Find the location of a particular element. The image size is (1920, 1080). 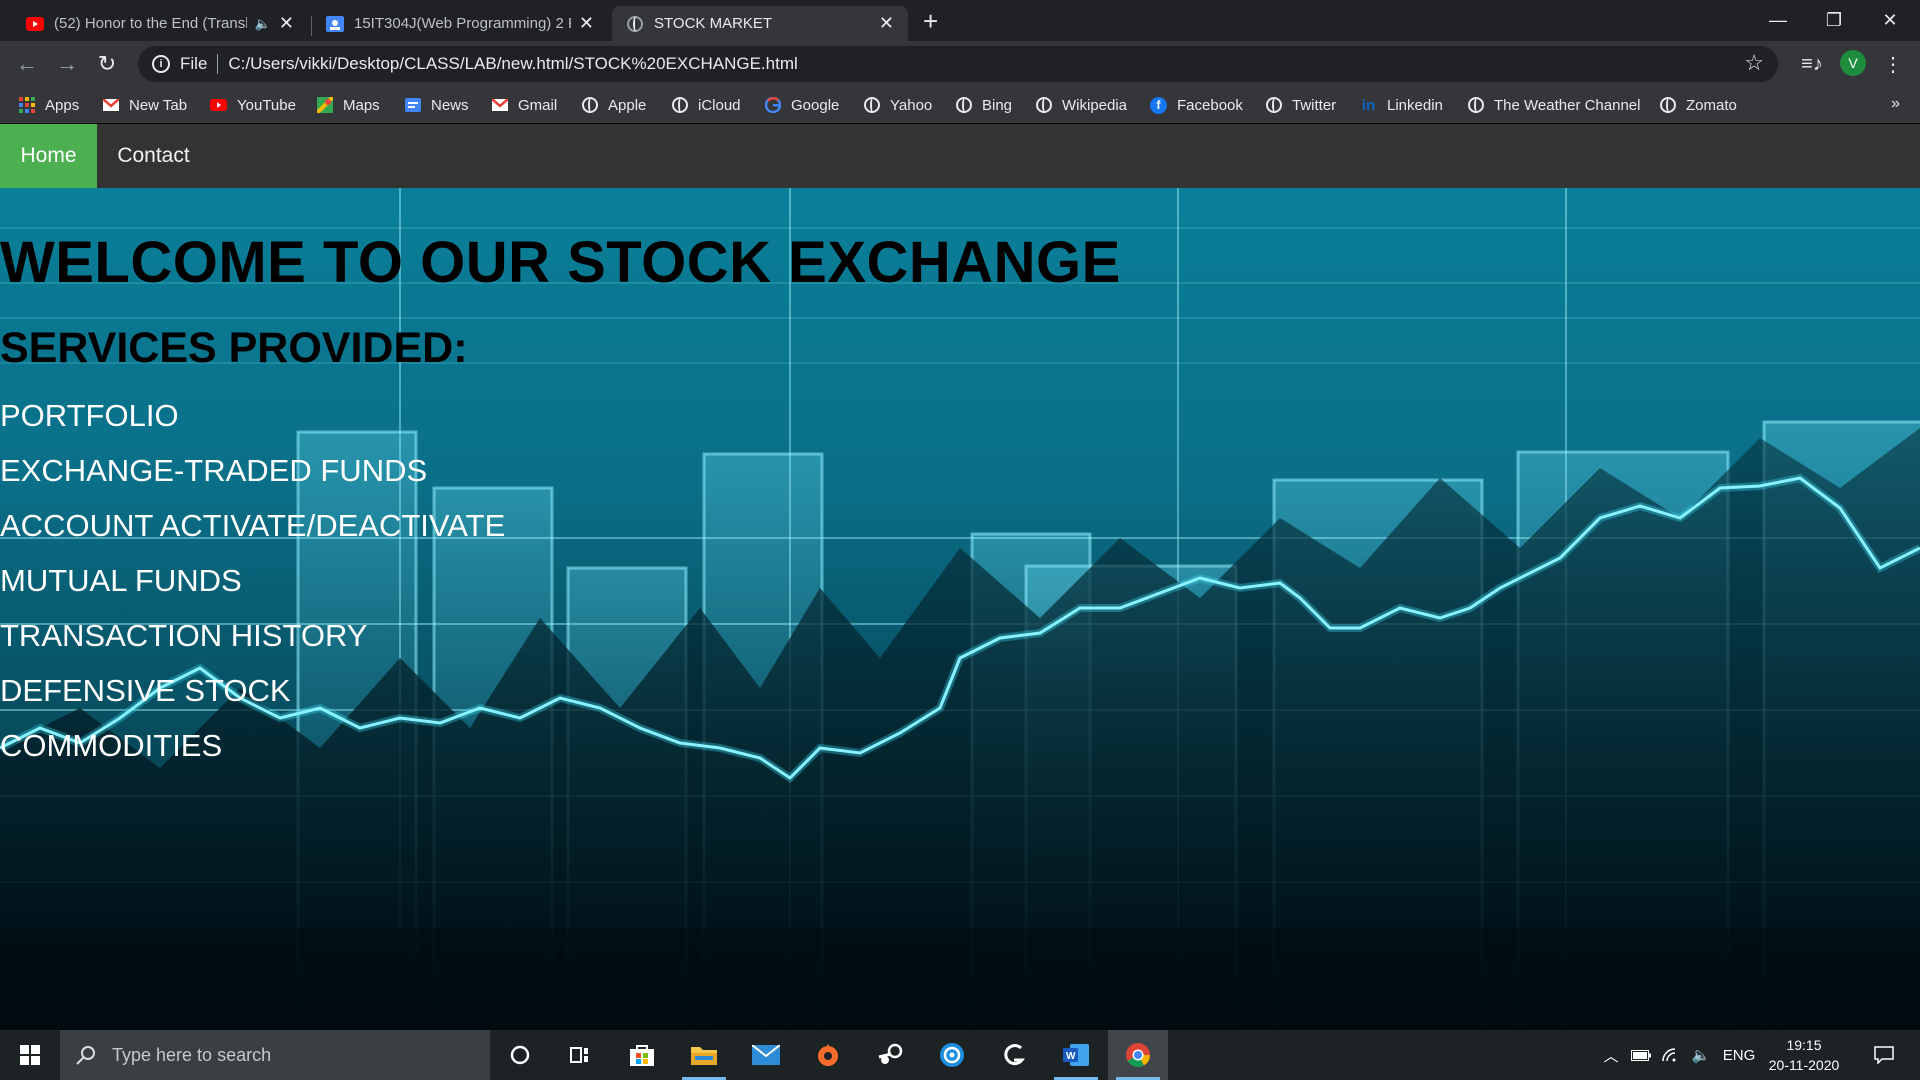

nav-home: Home is located at coordinates (48, 156).